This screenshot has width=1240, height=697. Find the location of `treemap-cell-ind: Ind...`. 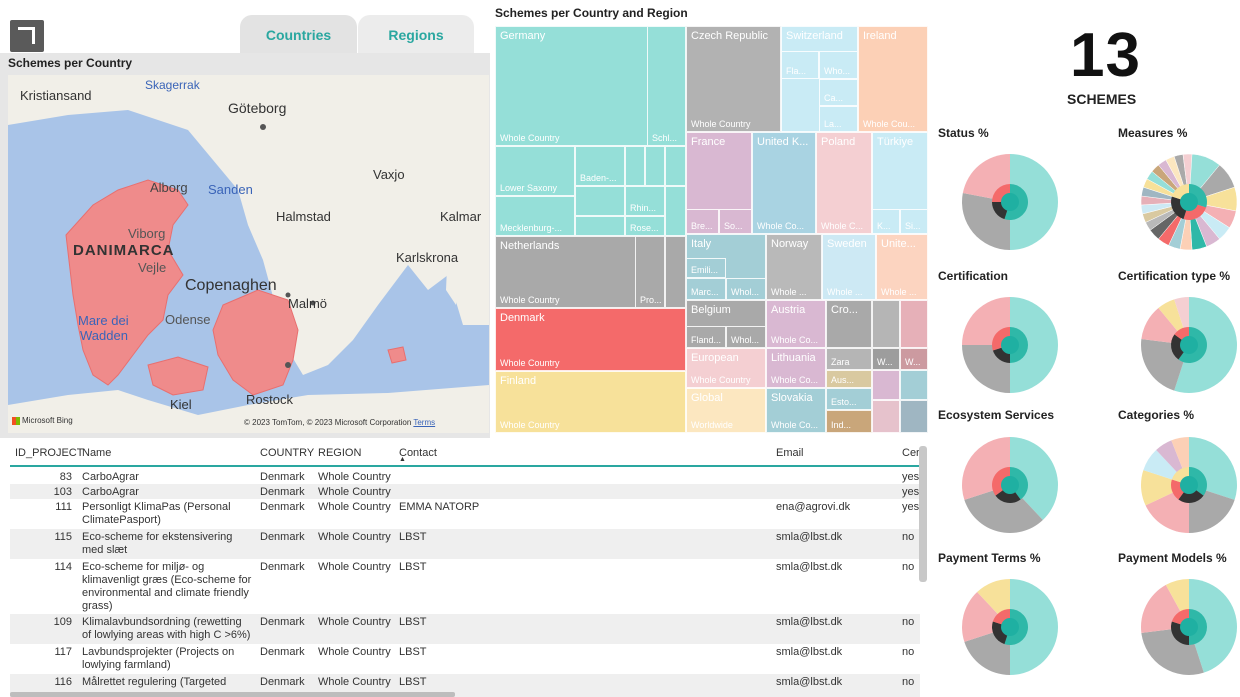

treemap-cell-ind: Ind... is located at coordinates (849, 421).